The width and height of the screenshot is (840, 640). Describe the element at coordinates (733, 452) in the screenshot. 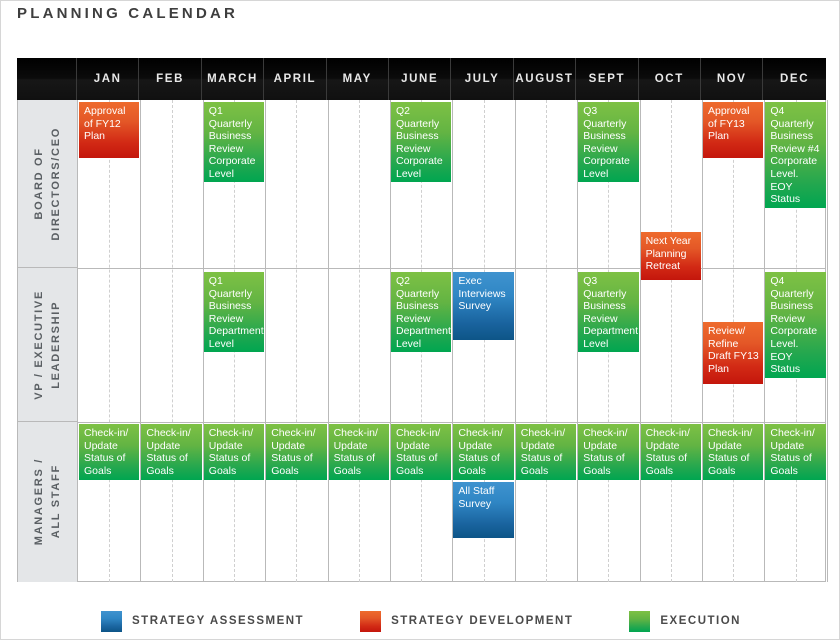

I see `calendar-block-execution-nov-row2: Check-in/ Update Status of Goals` at that location.